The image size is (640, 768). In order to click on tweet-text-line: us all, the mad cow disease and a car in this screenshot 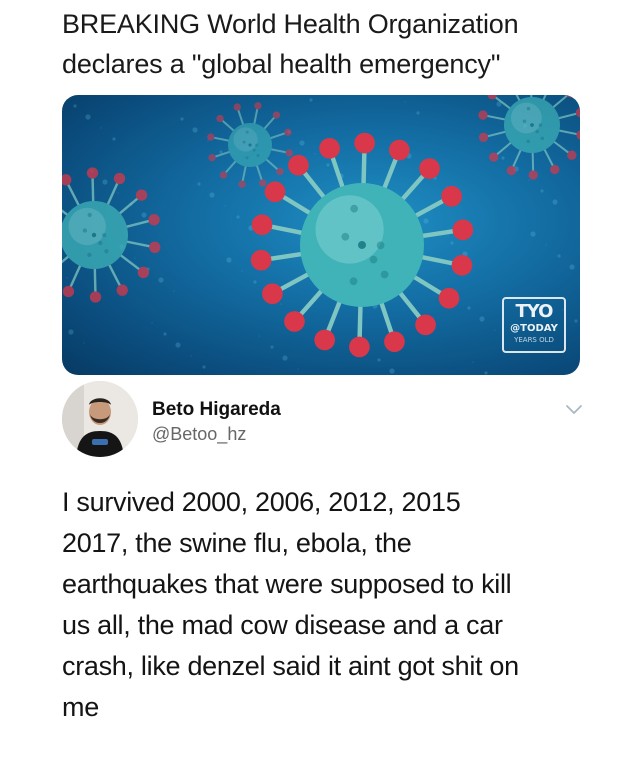, I will do `click(282, 625)`.